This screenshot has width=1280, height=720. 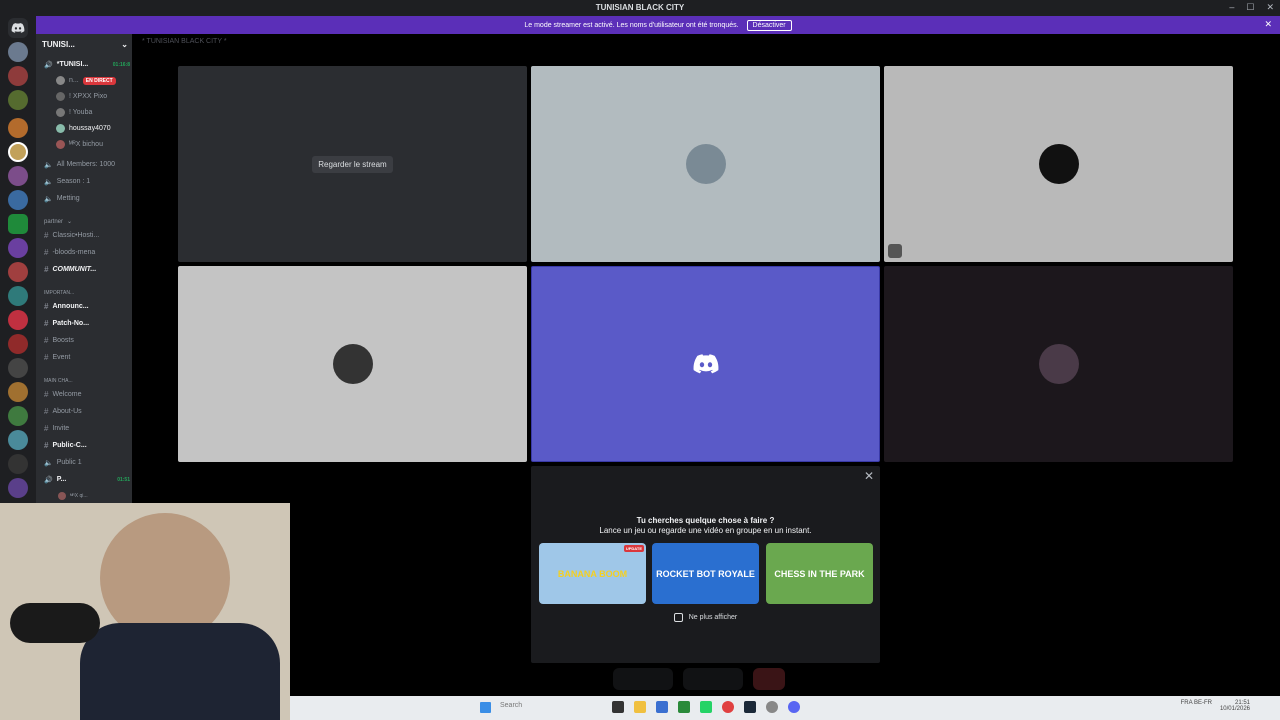 What do you see at coordinates (1270, 7) in the screenshot?
I see `close-icon: ✕` at bounding box center [1270, 7].